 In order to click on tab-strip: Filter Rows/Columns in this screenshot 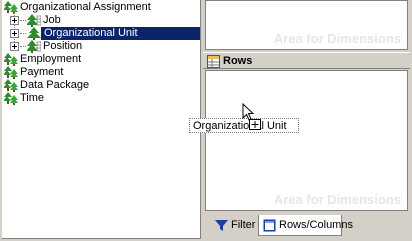, I will do `click(306, 226)`.